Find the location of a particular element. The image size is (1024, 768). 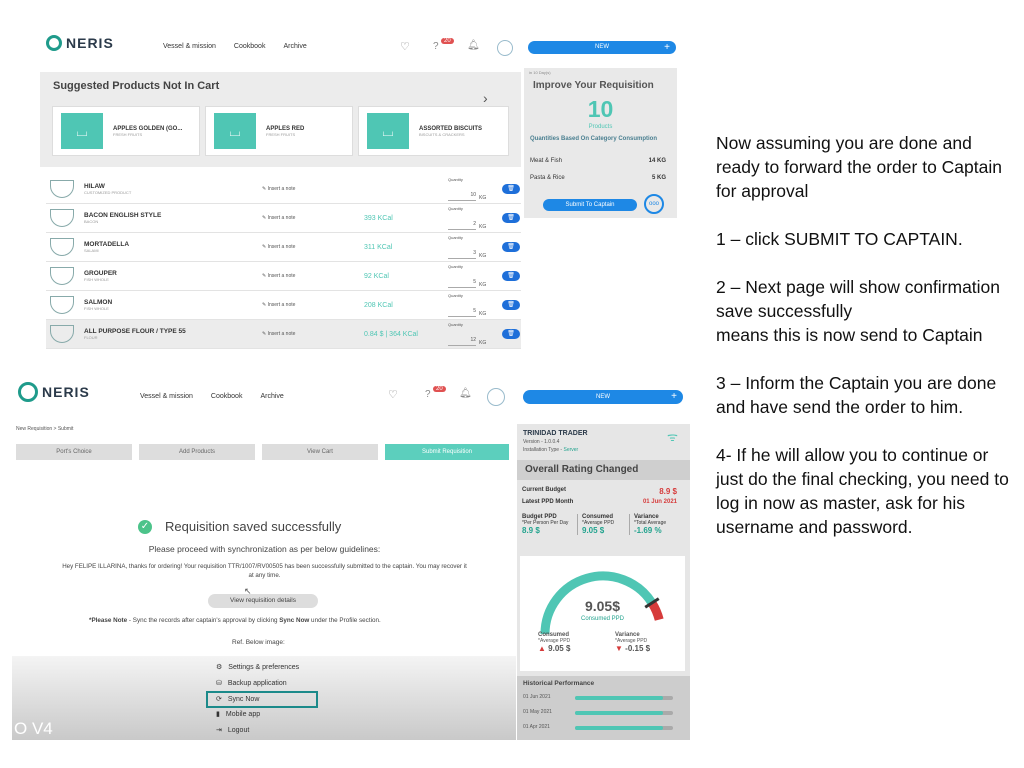

product-name: BACON ENGLISH STYLE is located at coordinates (123, 215).